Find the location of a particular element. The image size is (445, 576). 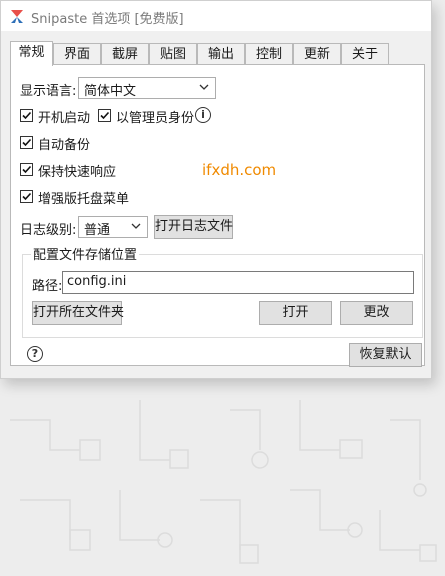

backup-label: 自动备份 is located at coordinates (64, 145).